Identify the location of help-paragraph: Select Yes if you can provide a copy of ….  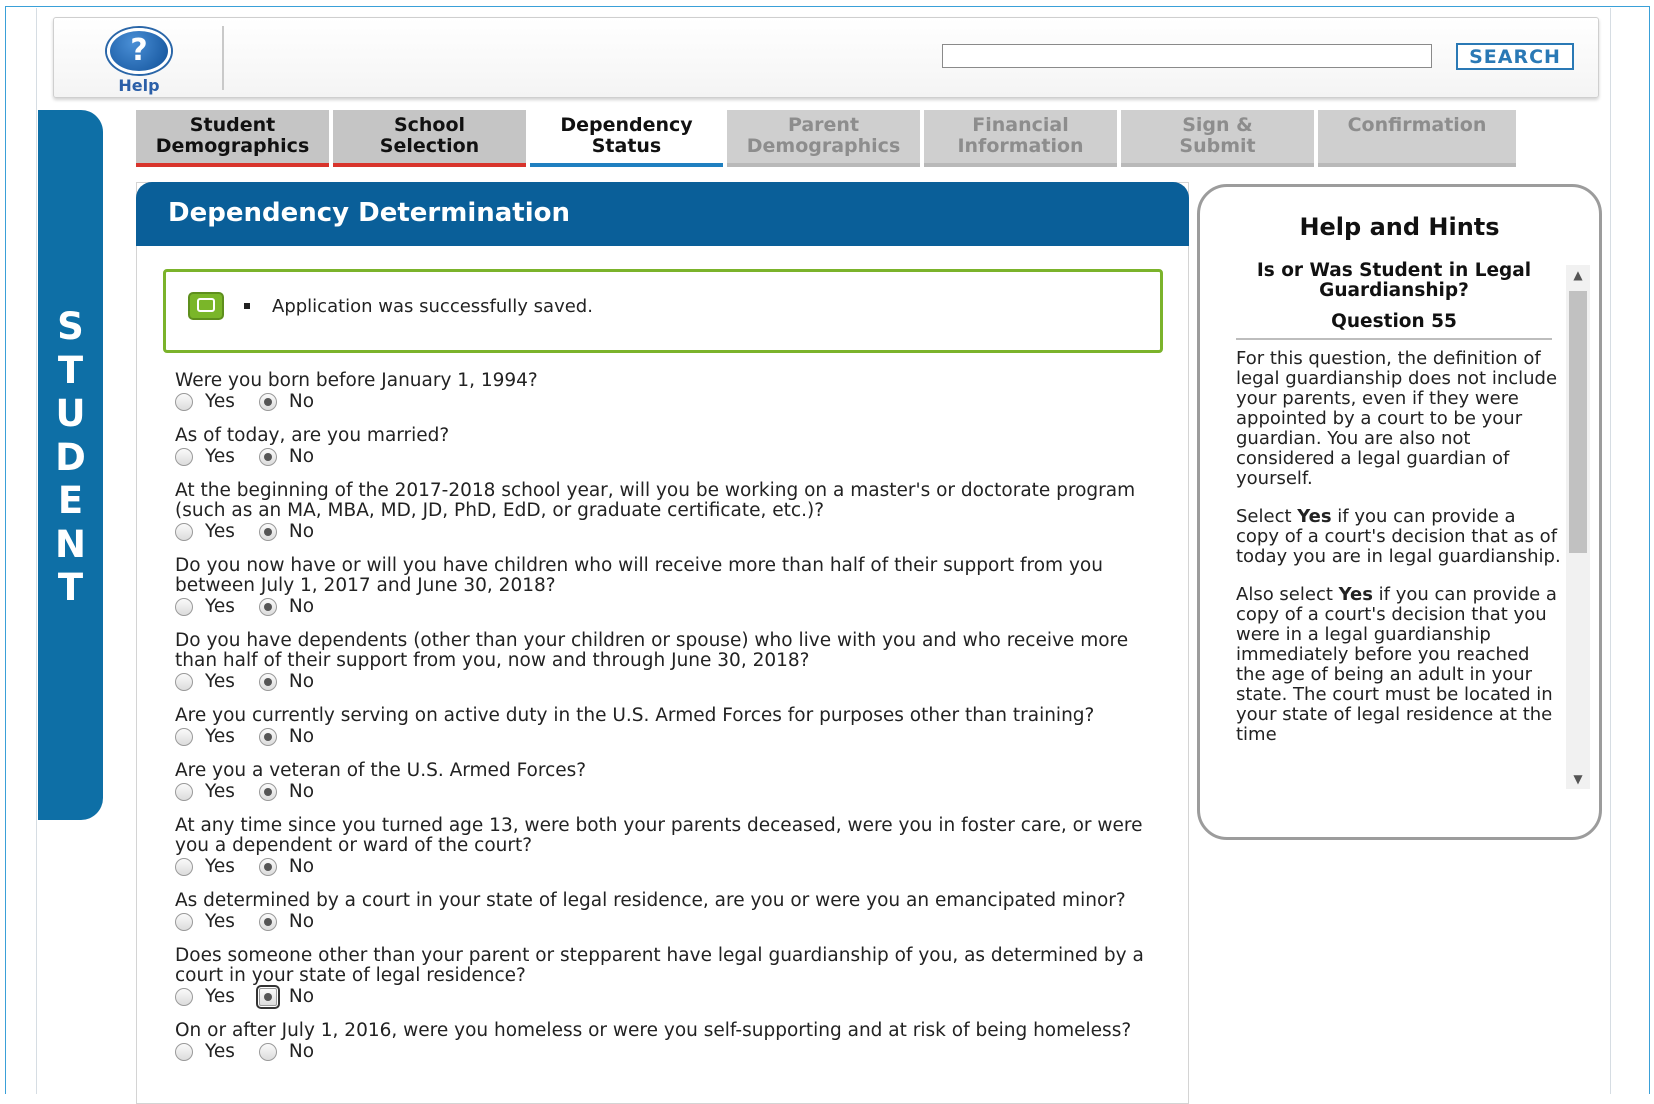
(1399, 537).